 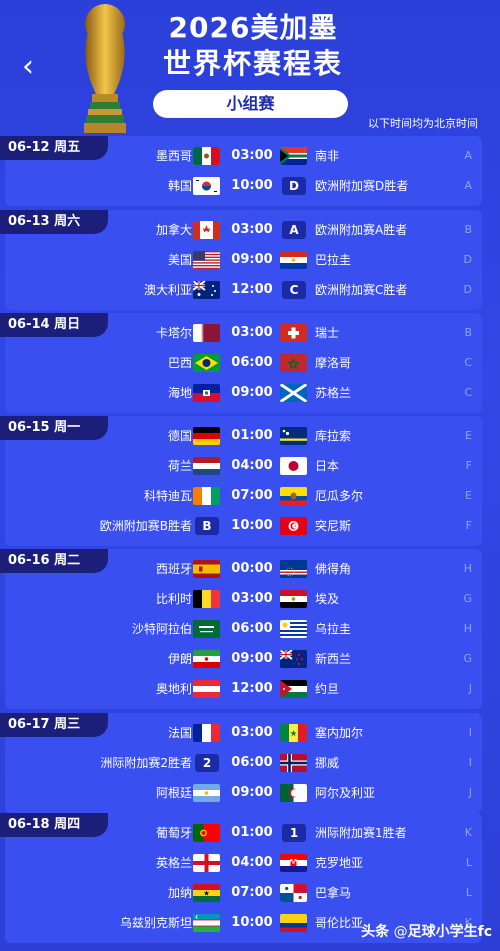 What do you see at coordinates (252, 568) in the screenshot?
I see `kickoff-time: 00:00` at bounding box center [252, 568].